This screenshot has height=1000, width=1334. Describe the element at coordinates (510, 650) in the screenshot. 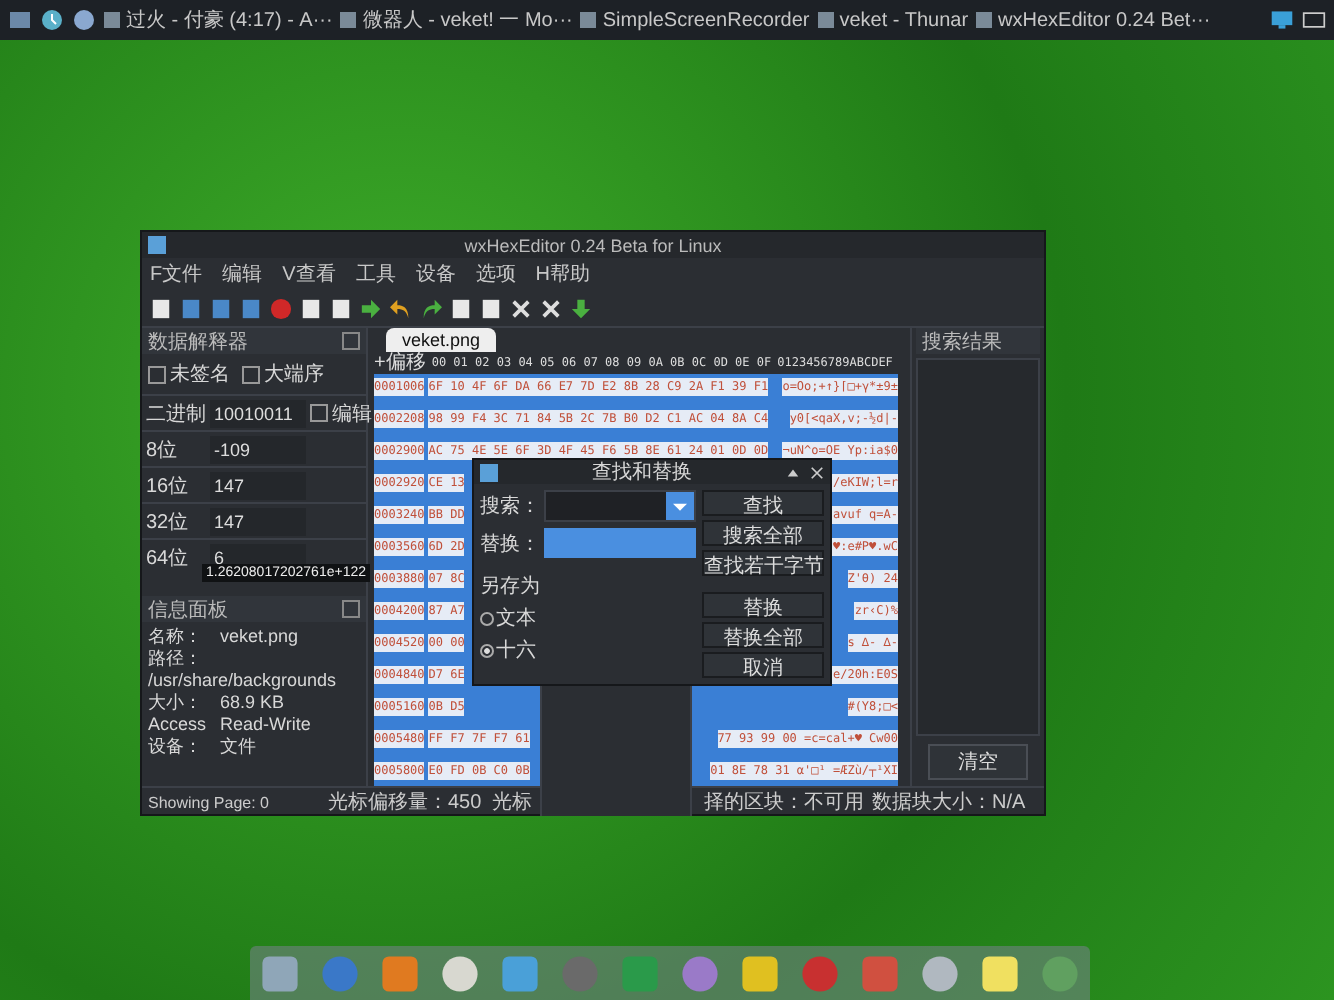

I see `mode-radio: 十六` at that location.